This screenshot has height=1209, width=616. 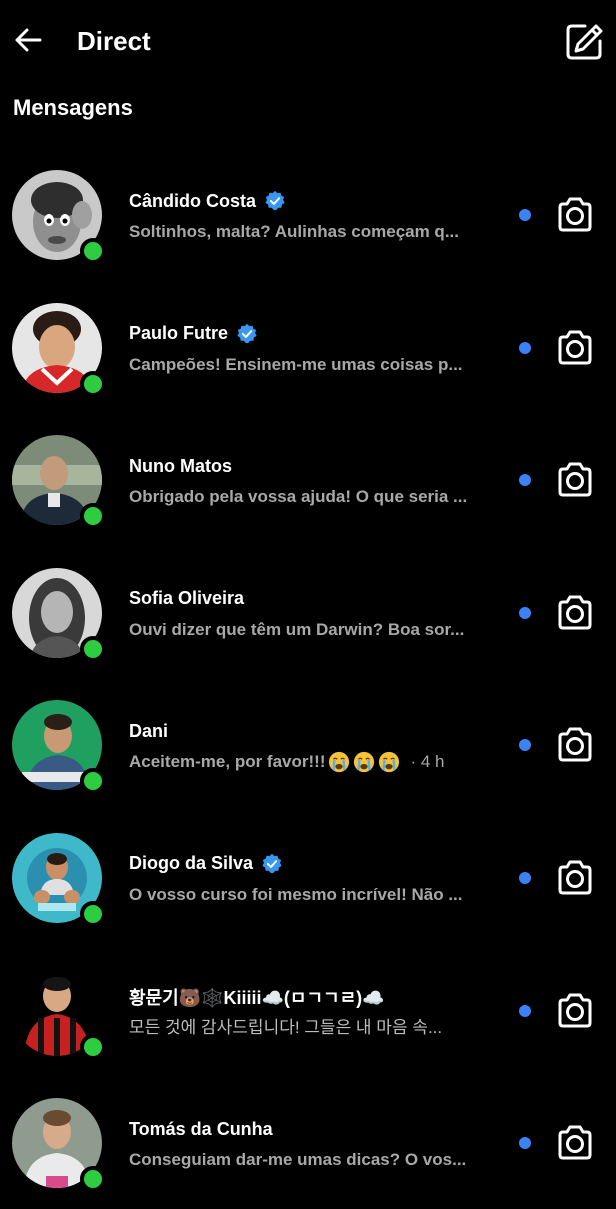 What do you see at coordinates (308, 42) in the screenshot?
I see `header: Direct` at bounding box center [308, 42].